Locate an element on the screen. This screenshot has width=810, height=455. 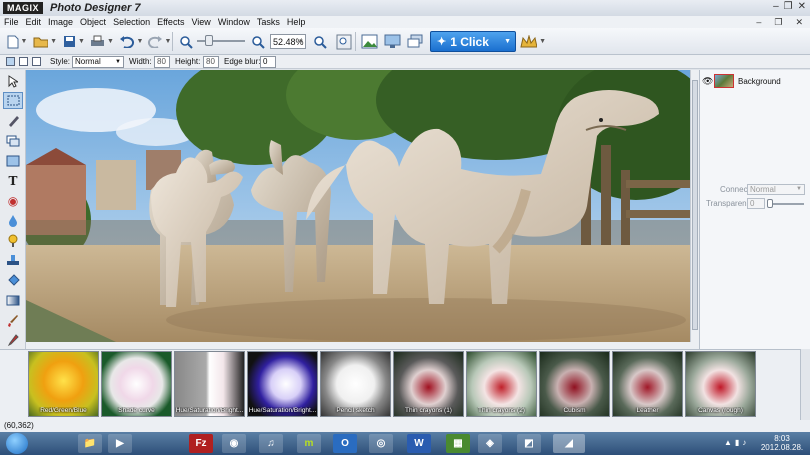
taskbar-filezilla: Fz is located at coordinates (201, 443).